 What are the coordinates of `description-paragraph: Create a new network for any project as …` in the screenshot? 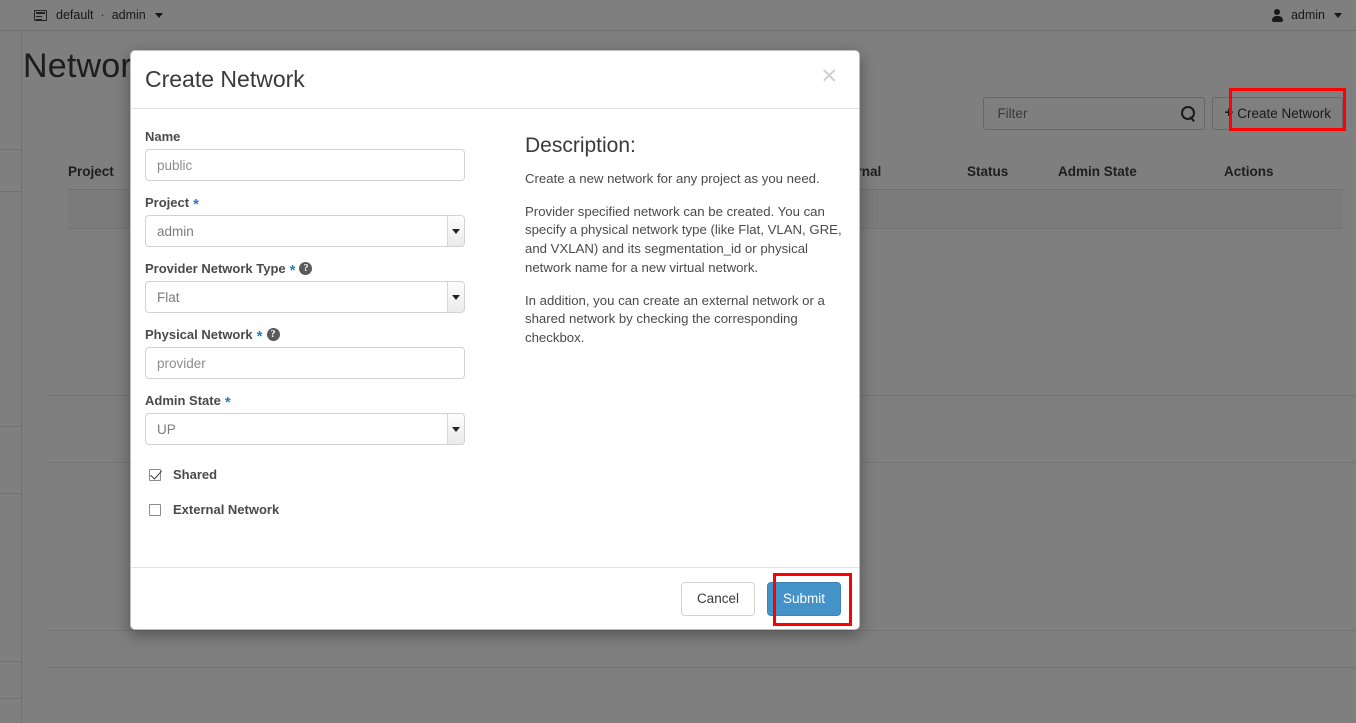 It's located at (672, 178).